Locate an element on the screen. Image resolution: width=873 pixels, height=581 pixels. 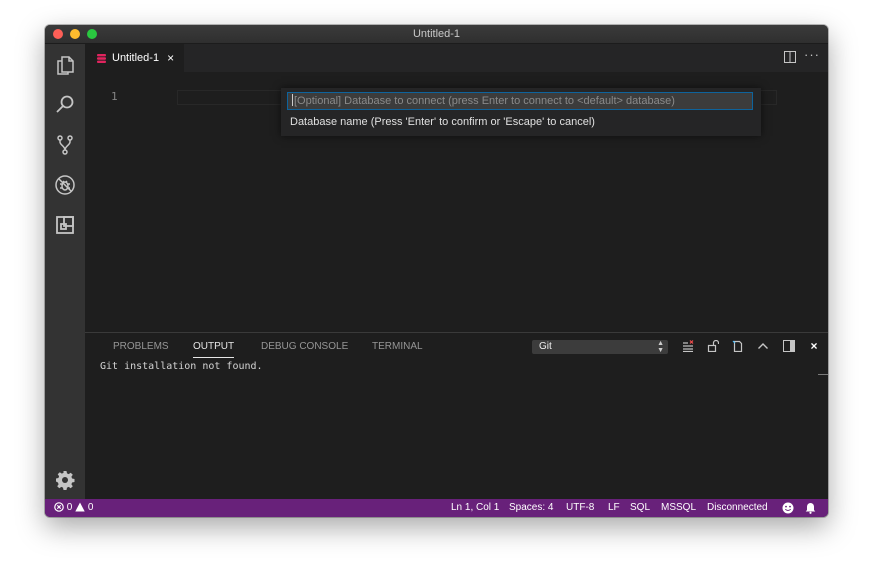
gear-icon is located at coordinates (65, 480).